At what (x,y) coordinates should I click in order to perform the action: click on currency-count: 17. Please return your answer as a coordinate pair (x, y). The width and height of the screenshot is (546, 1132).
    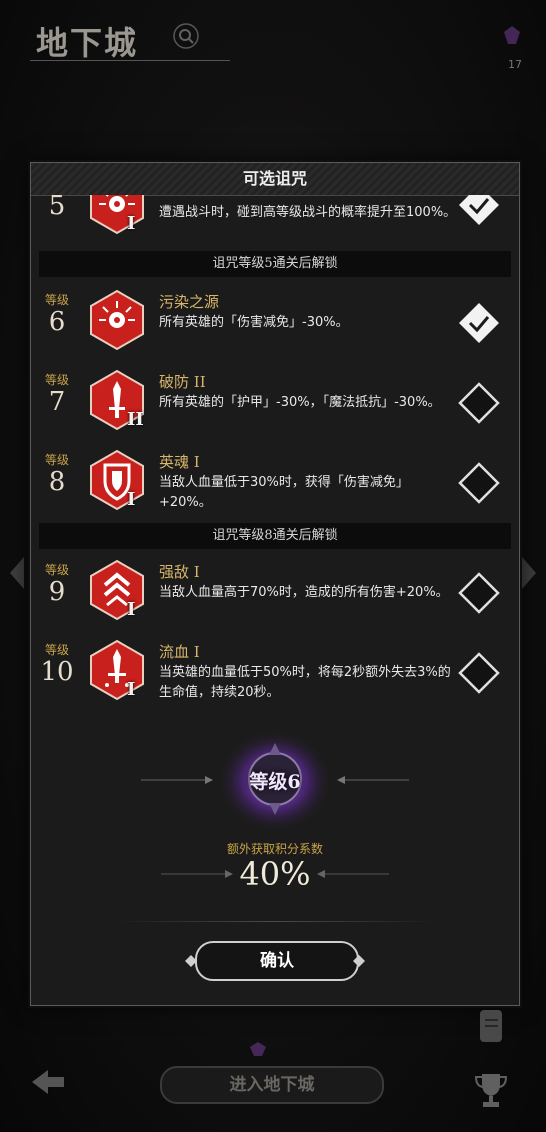
    Looking at the image, I should click on (515, 64).